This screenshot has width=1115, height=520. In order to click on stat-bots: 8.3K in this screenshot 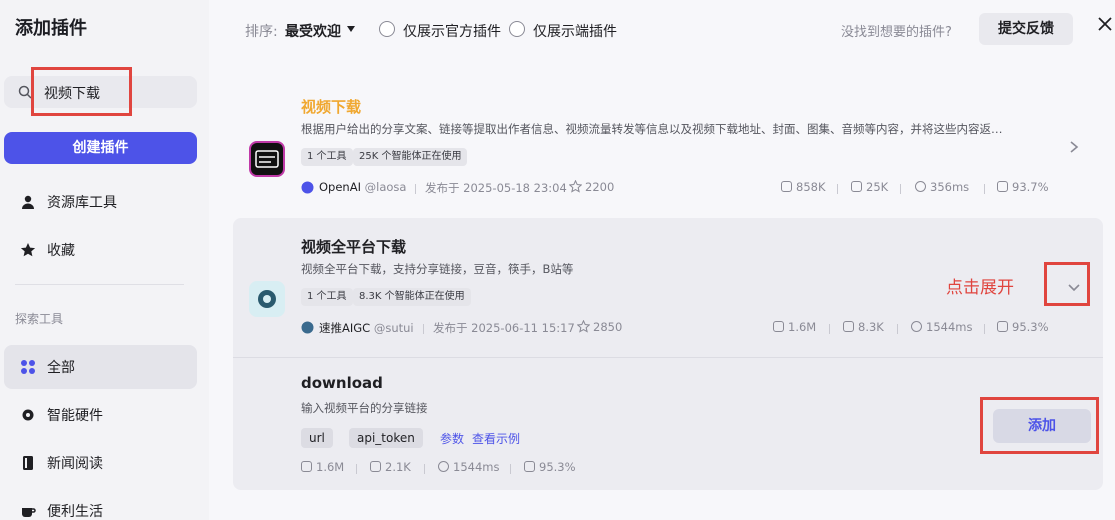, I will do `click(863, 327)`.